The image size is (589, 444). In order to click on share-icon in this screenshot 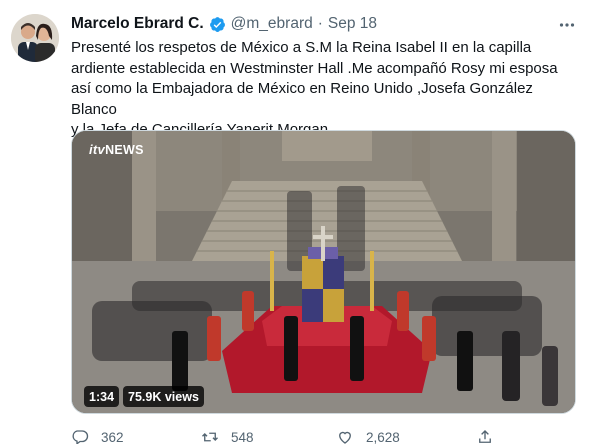, I will do `click(485, 436)`.